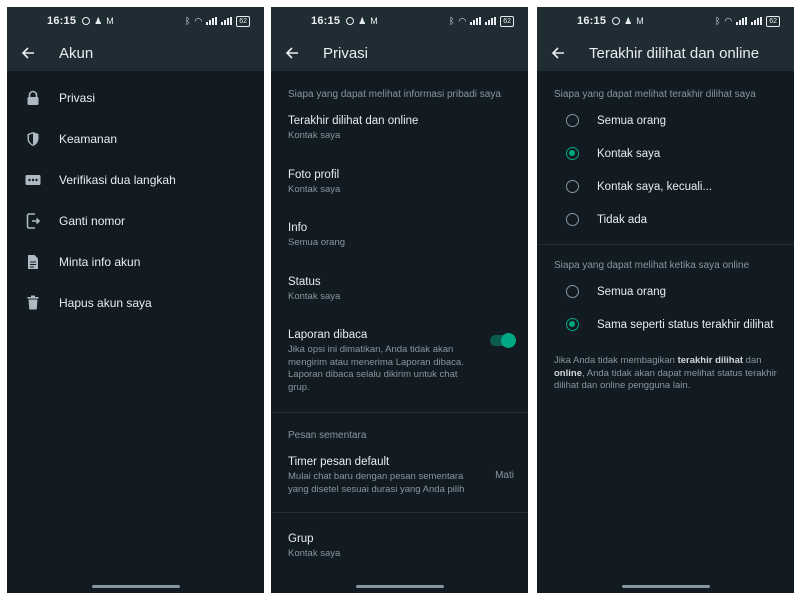 Image resolution: width=800 pixels, height=600 pixels. What do you see at coordinates (399, 129) in the screenshot?
I see `pref-last-seen: Terakhir dilihat dan online Kontak saya` at bounding box center [399, 129].